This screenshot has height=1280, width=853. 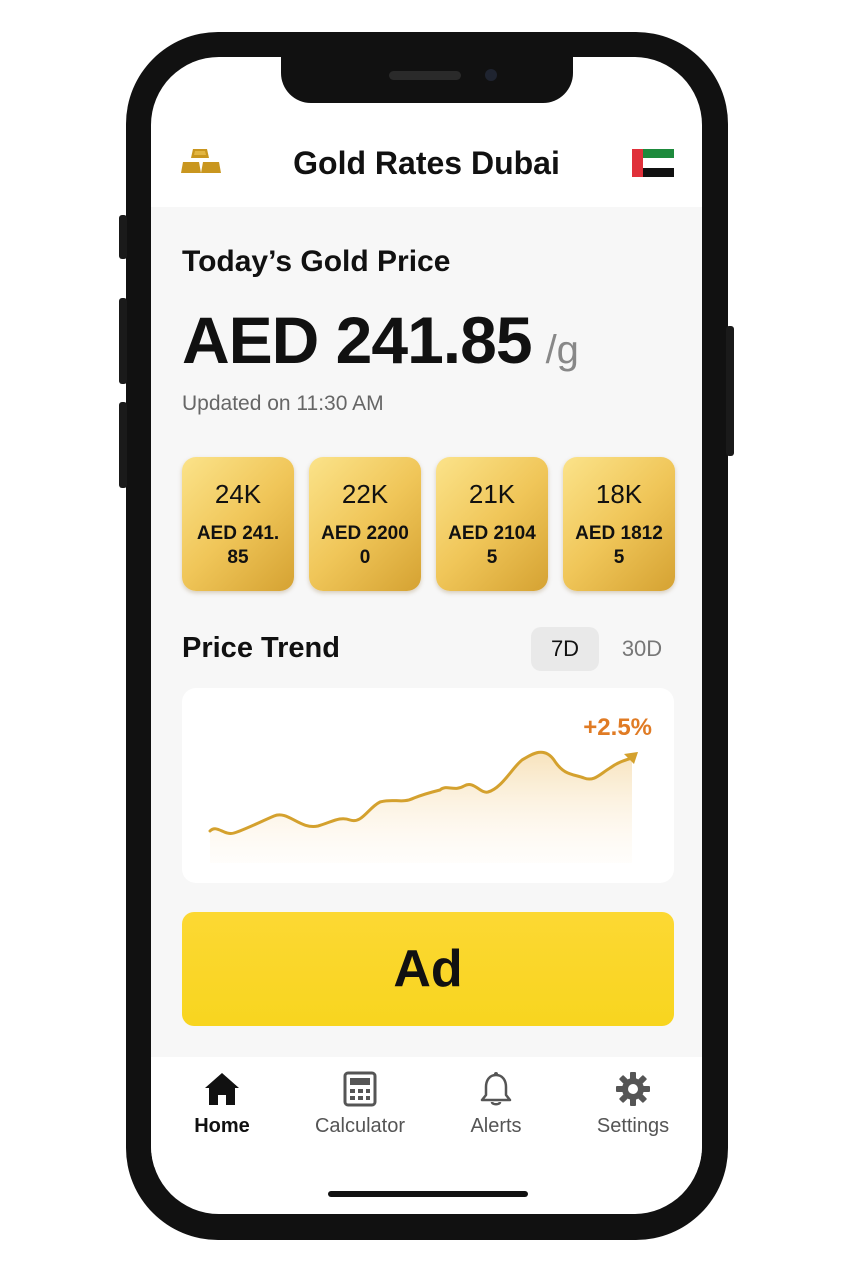 What do you see at coordinates (653, 163) in the screenshot?
I see `uae-flag-icon` at bounding box center [653, 163].